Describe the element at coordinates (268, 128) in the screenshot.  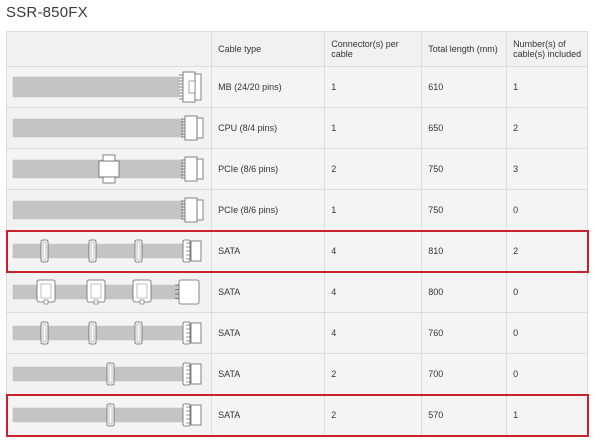
I see `cable-type-cell: CPU (8/4 pins)` at that location.